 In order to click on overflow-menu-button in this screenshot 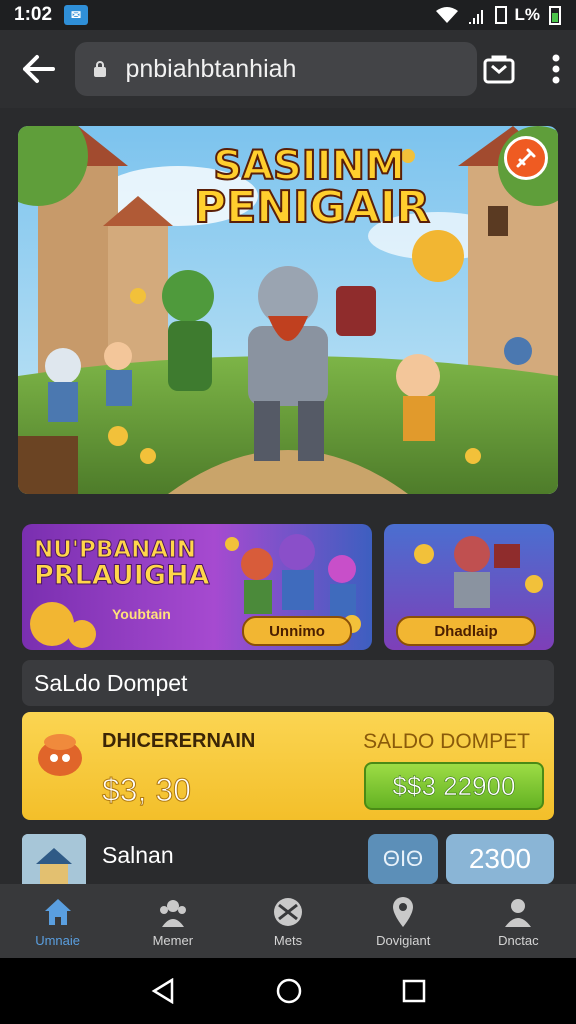, I will do `click(556, 69)`.